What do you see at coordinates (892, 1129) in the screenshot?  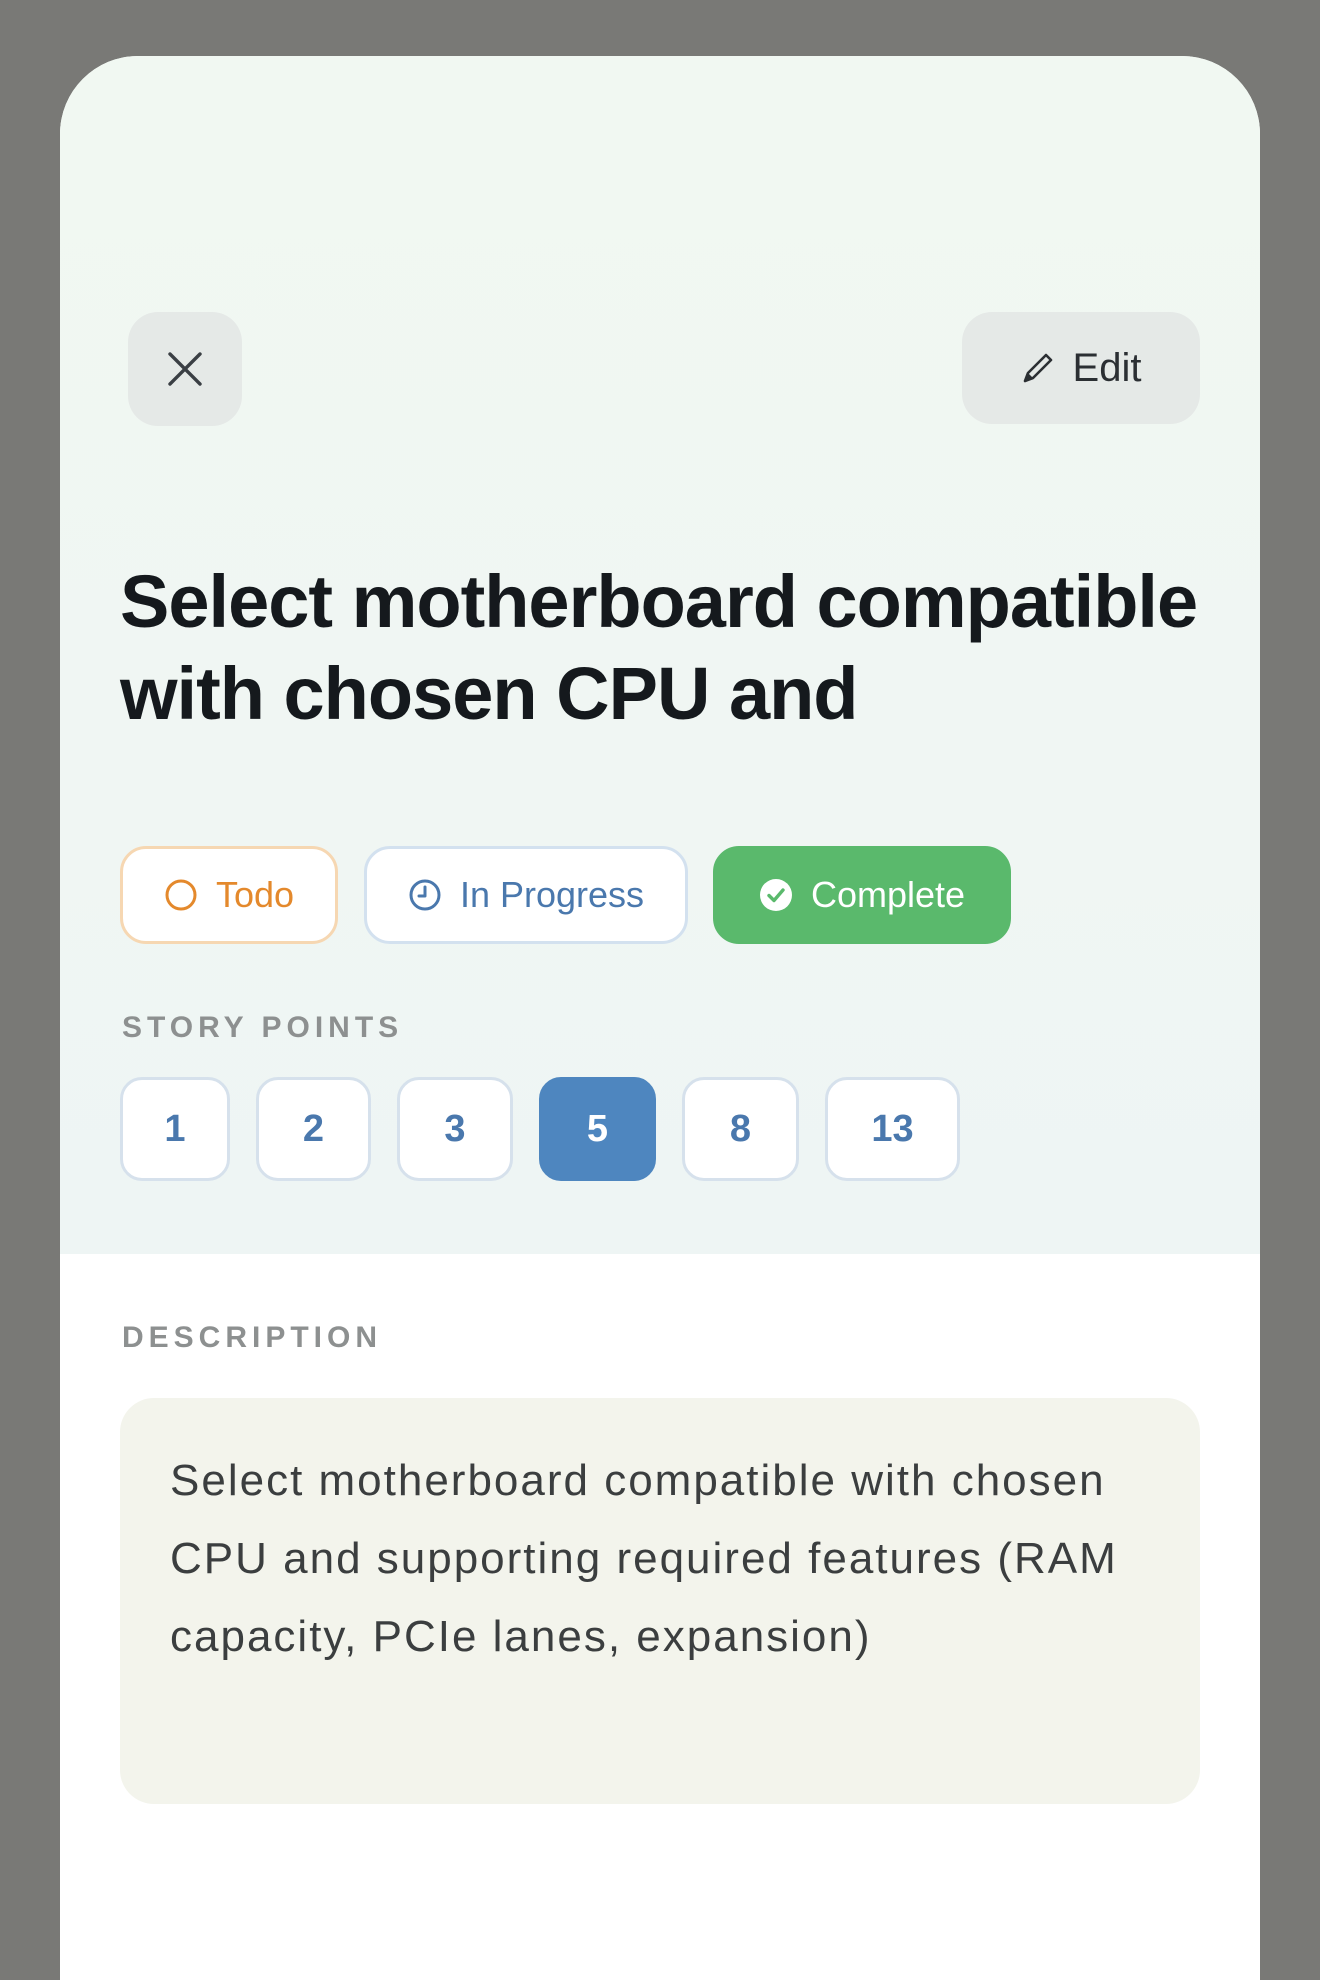 I see `story-point-option: 13` at bounding box center [892, 1129].